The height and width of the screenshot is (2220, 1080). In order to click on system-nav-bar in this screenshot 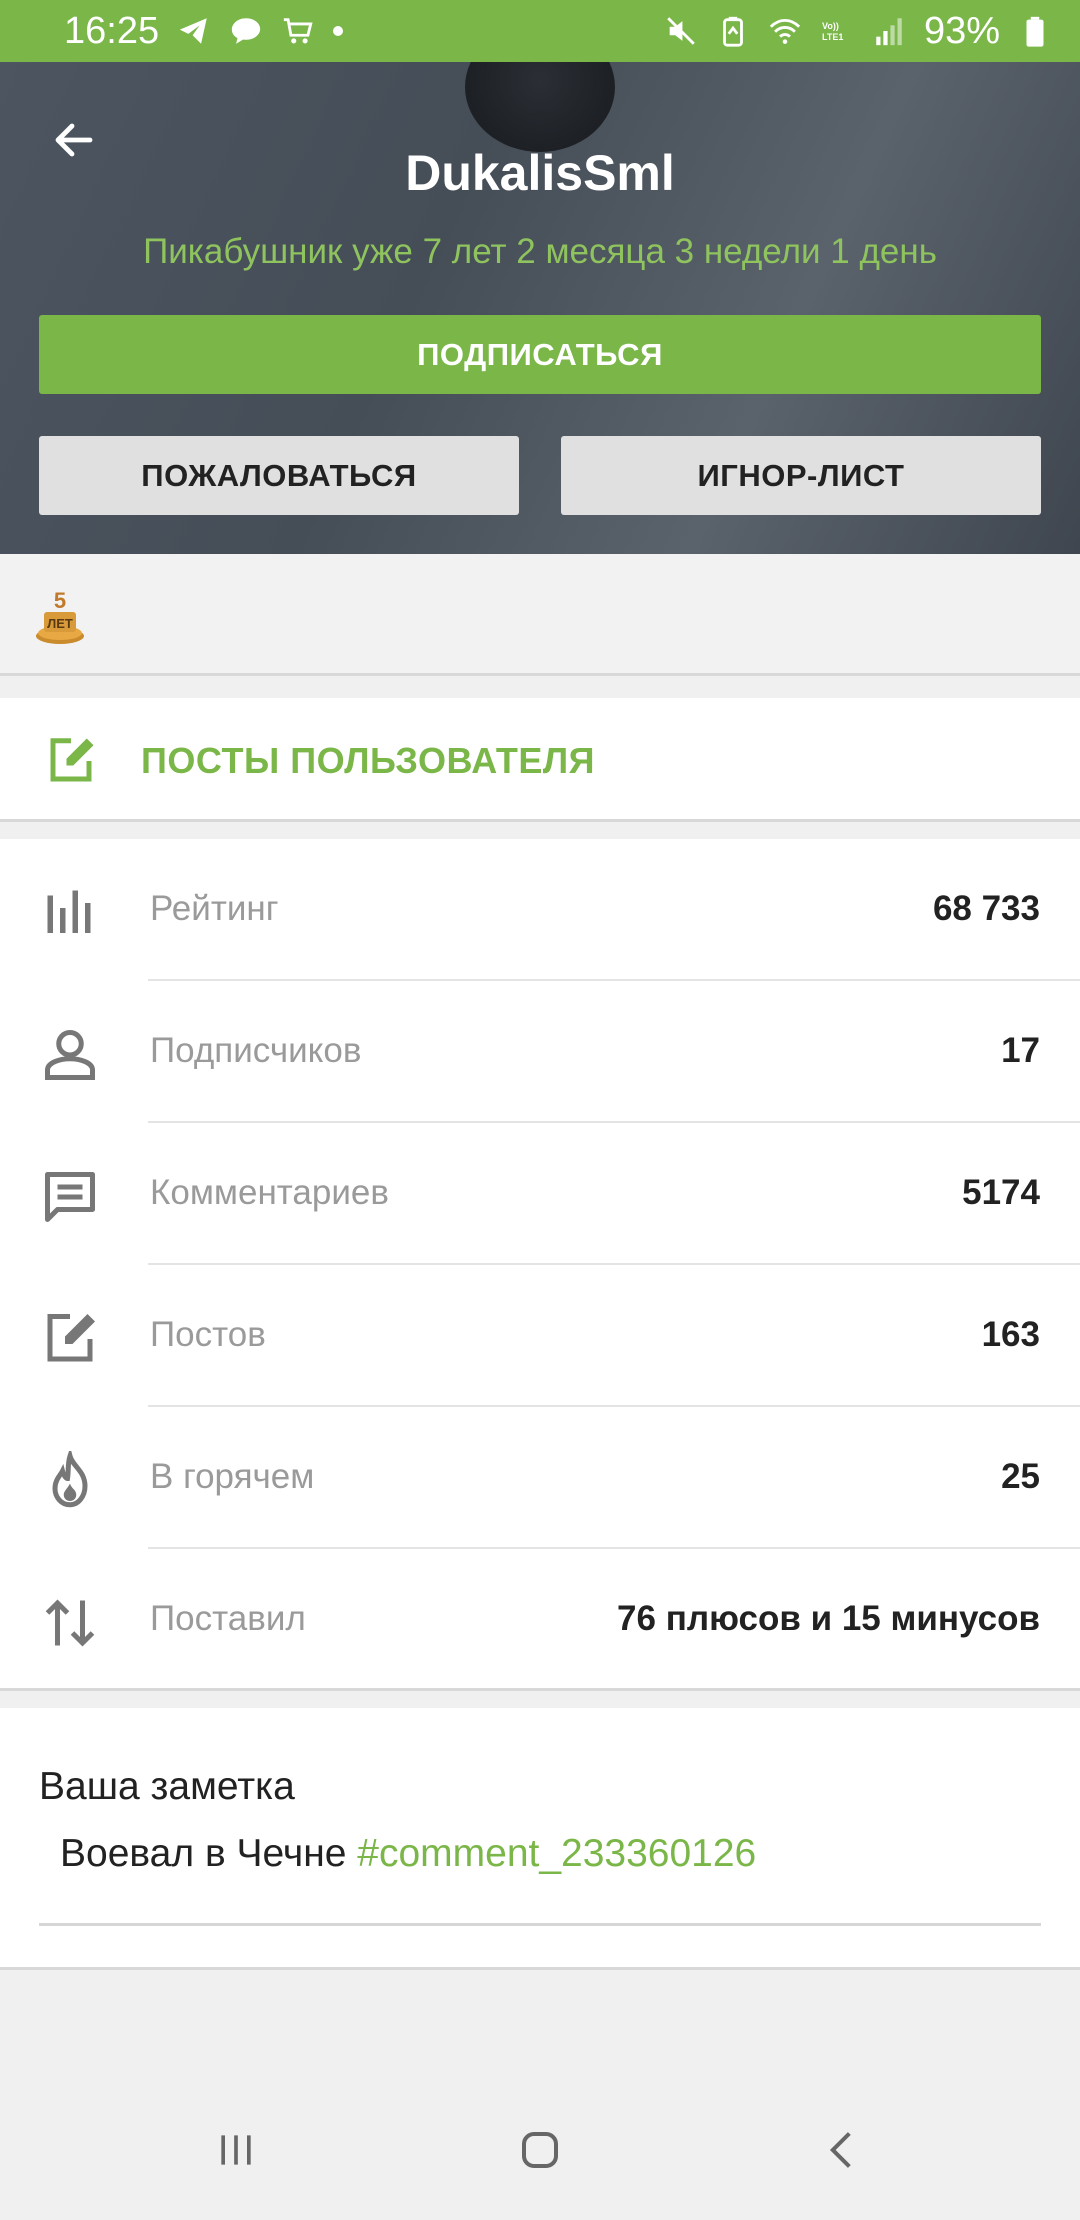, I will do `click(540, 2150)`.